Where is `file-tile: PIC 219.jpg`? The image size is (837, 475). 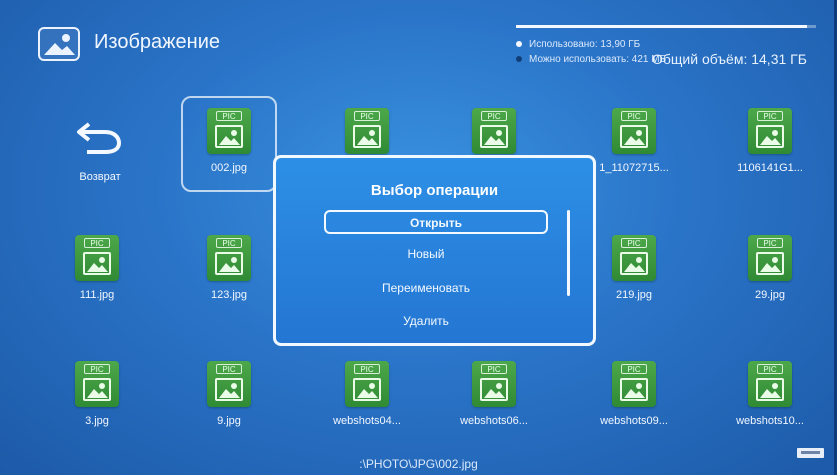
file-tile: PIC 219.jpg is located at coordinates (634, 268).